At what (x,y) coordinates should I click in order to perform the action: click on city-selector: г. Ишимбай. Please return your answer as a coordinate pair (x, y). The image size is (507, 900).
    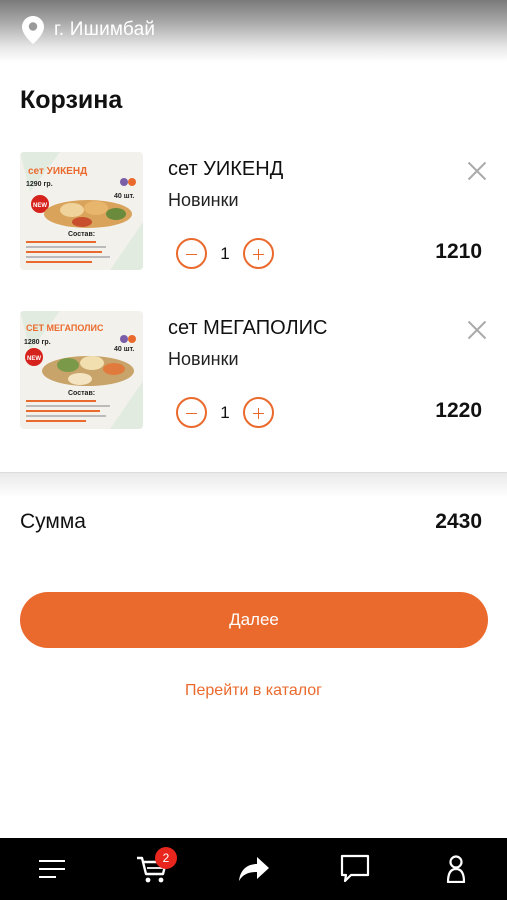
    Looking at the image, I should click on (88, 30).